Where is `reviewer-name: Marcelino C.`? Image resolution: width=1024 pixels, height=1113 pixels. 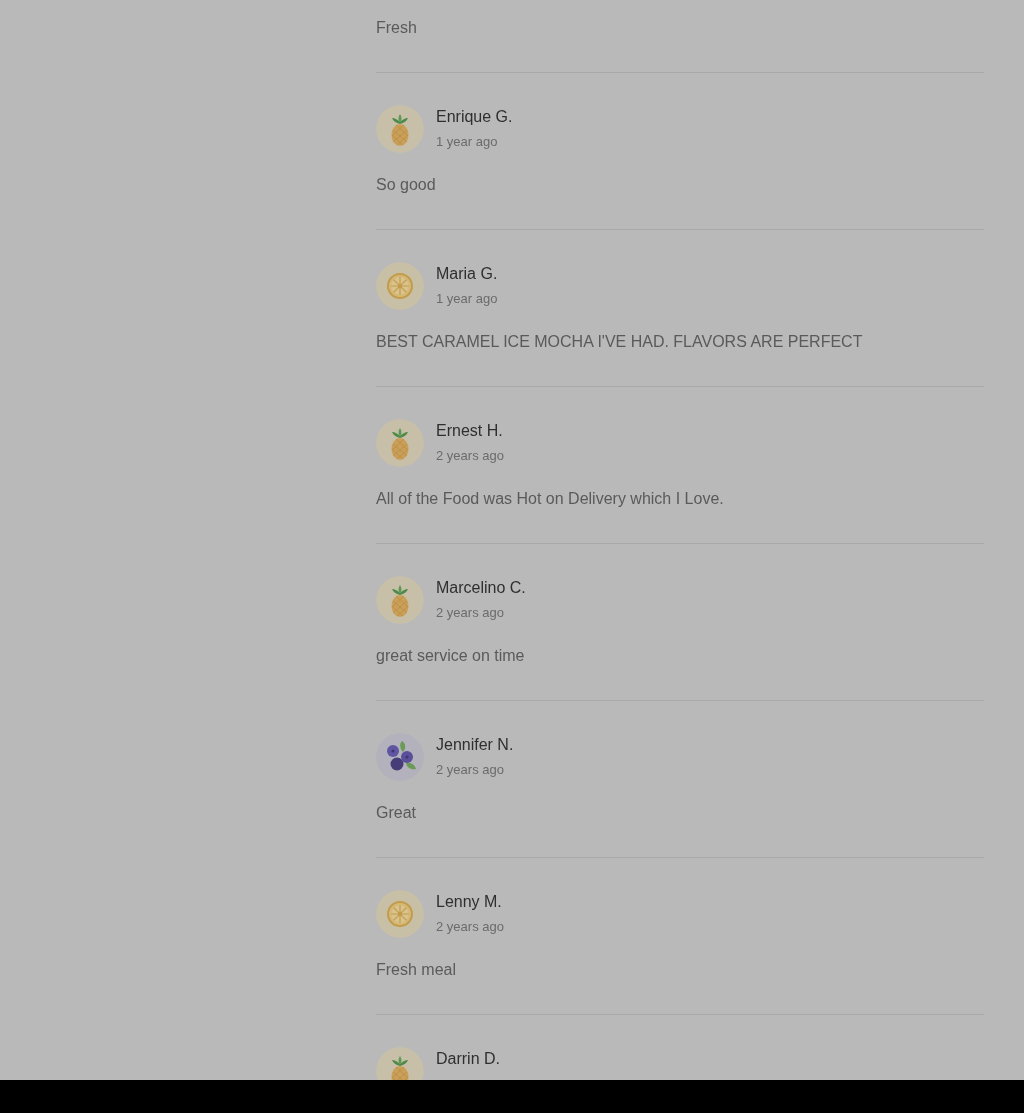 reviewer-name: Marcelino C. is located at coordinates (481, 588).